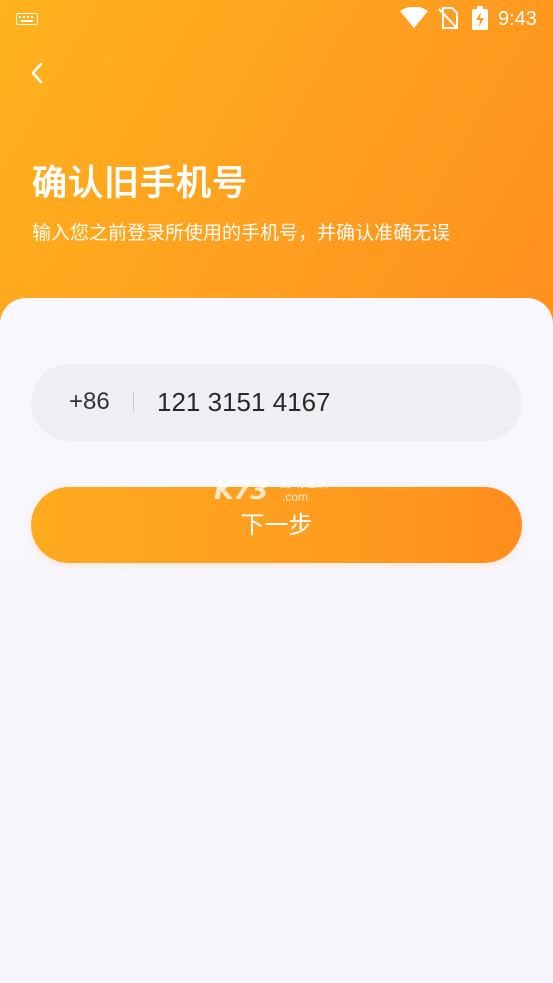 The width and height of the screenshot is (553, 983). What do you see at coordinates (89, 402) in the screenshot?
I see `country-code-selector: +86` at bounding box center [89, 402].